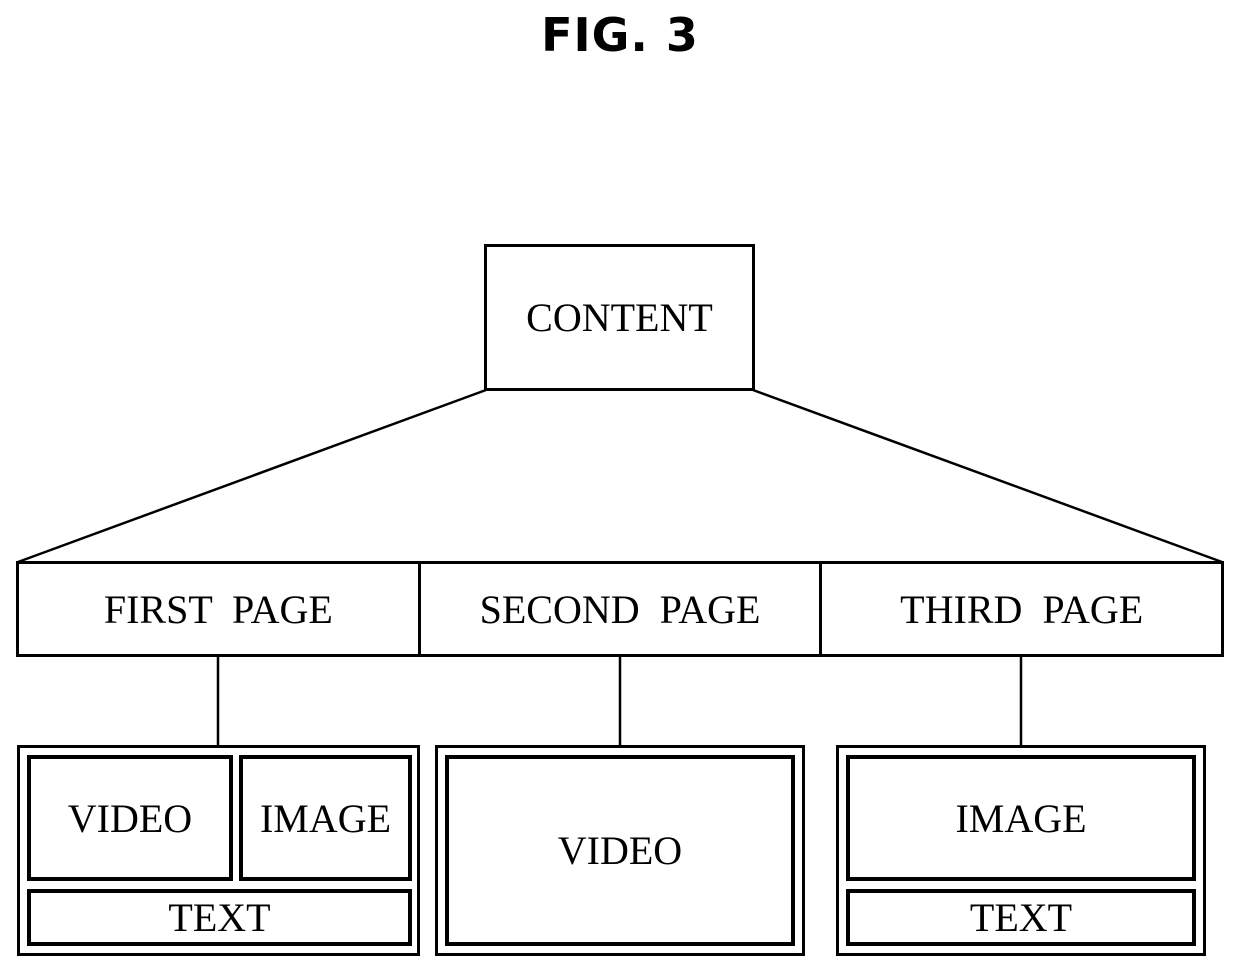 This screenshot has height=972, width=1240. I want to click on page-bar: FIRST PAGE SECOND PAGE THIRD PAGE, so click(620, 609).